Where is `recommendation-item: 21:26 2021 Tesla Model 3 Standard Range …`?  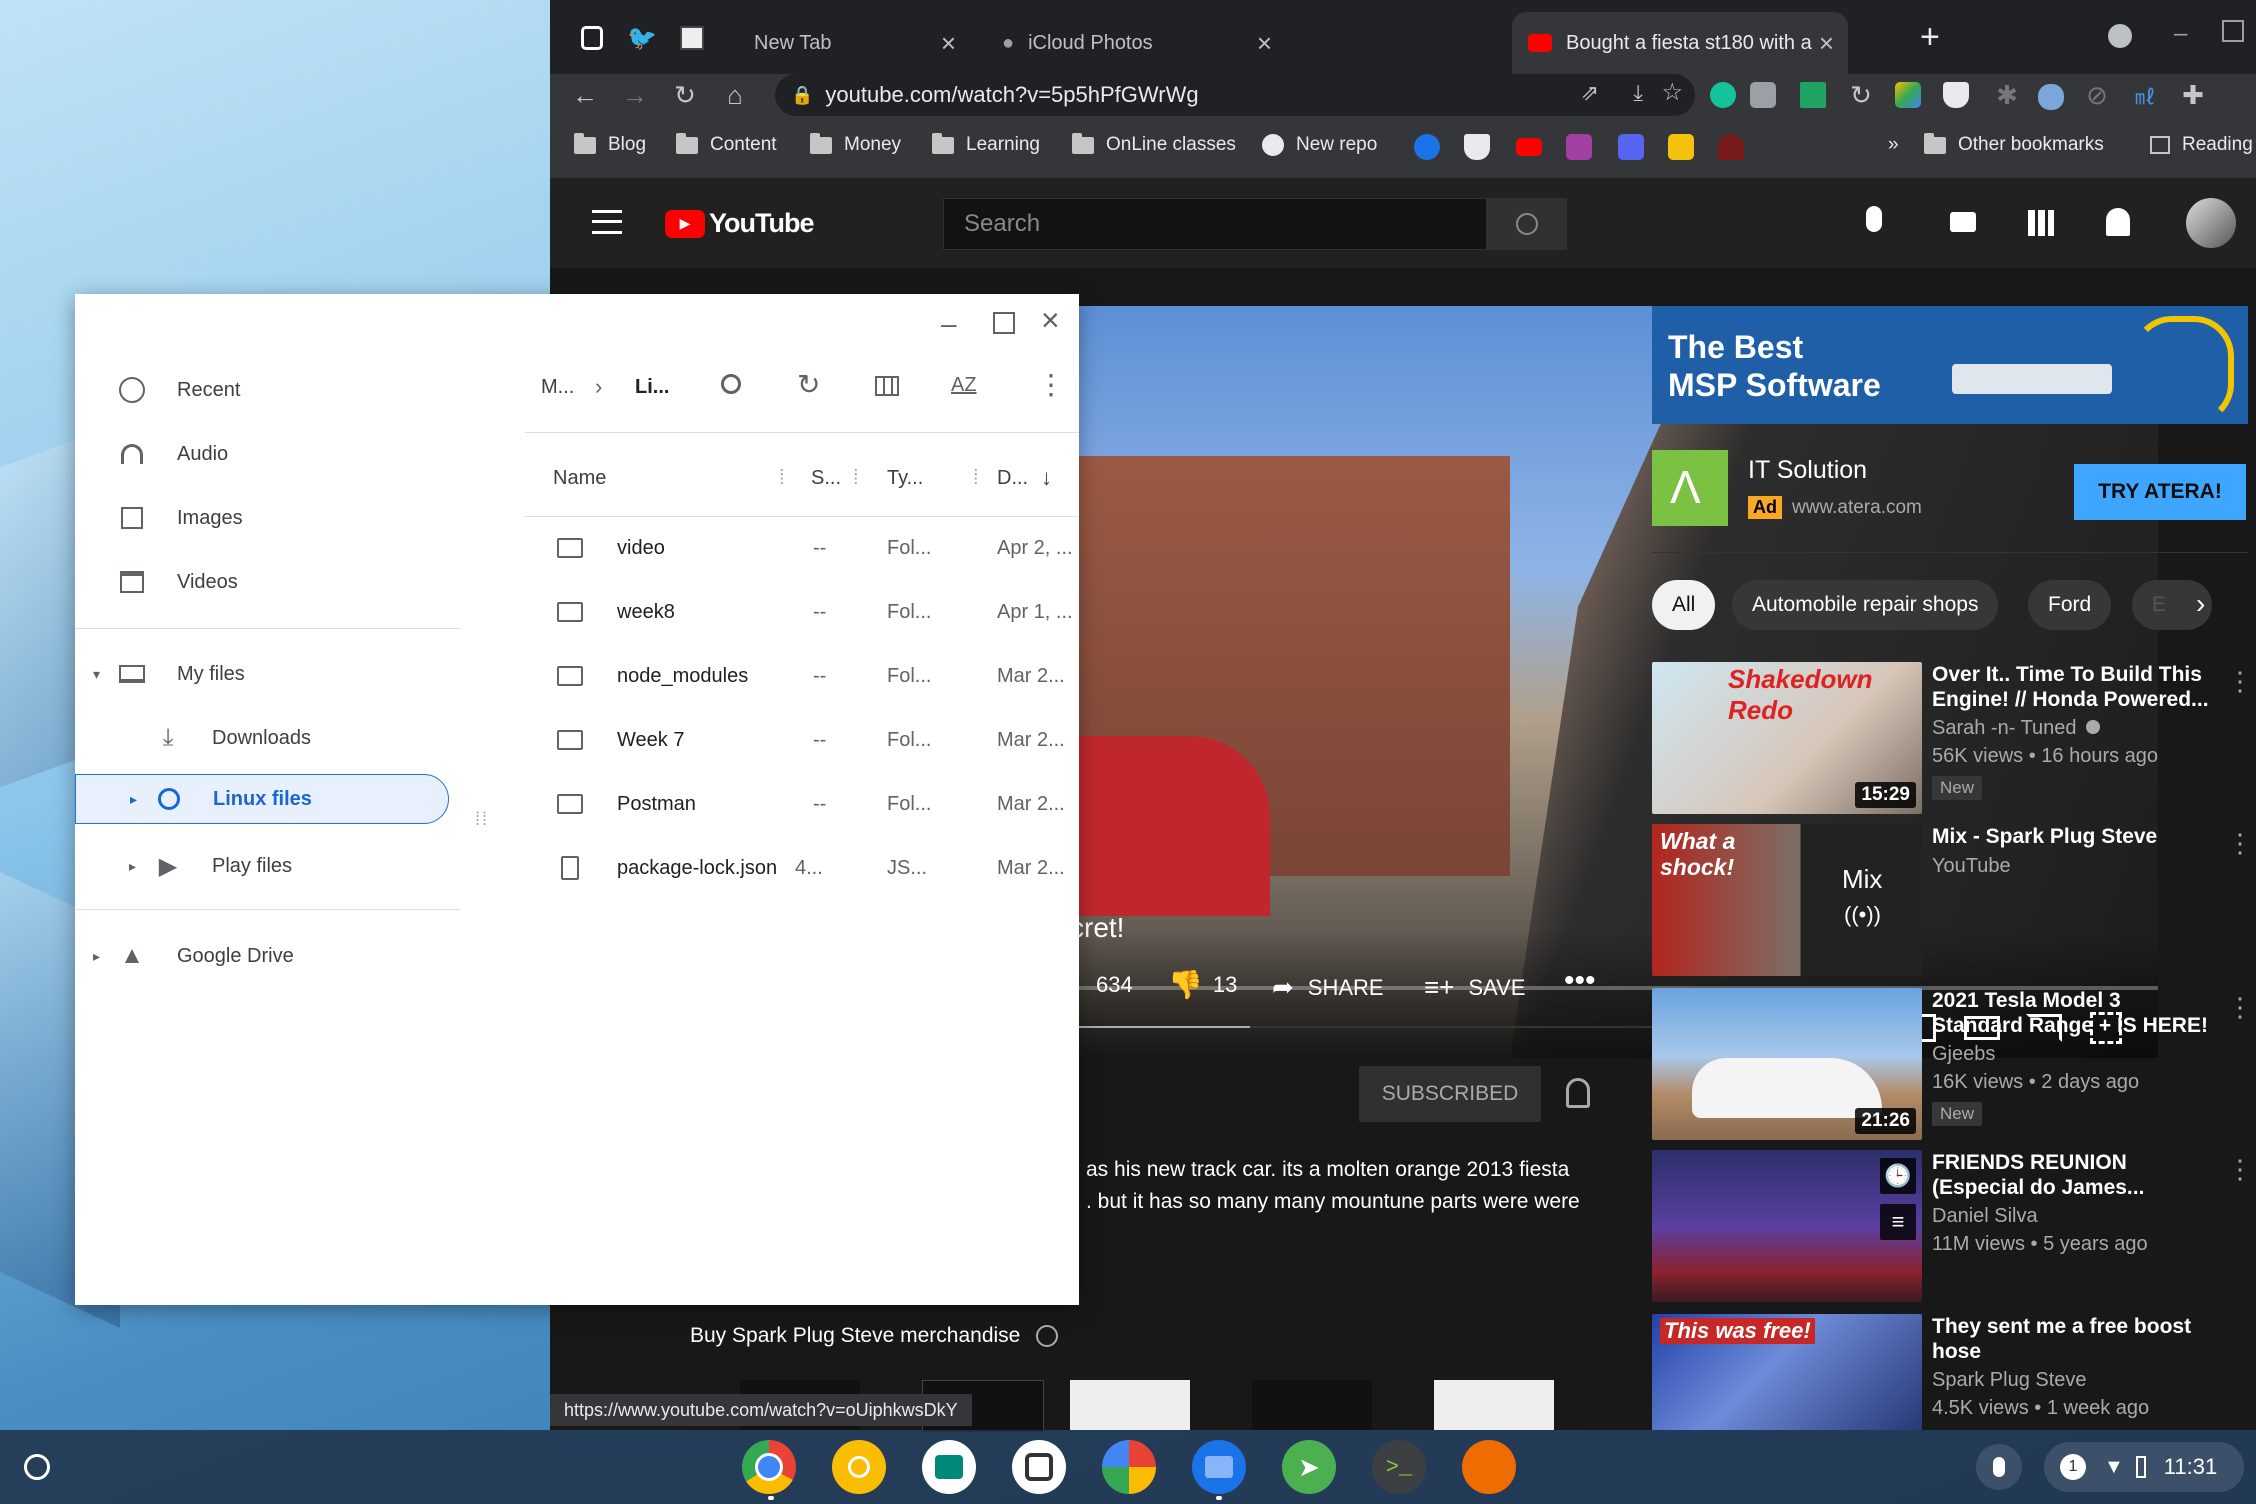
recommendation-item: 21:26 2021 Tesla Model 3 Standard Range … is located at coordinates (1952, 1064).